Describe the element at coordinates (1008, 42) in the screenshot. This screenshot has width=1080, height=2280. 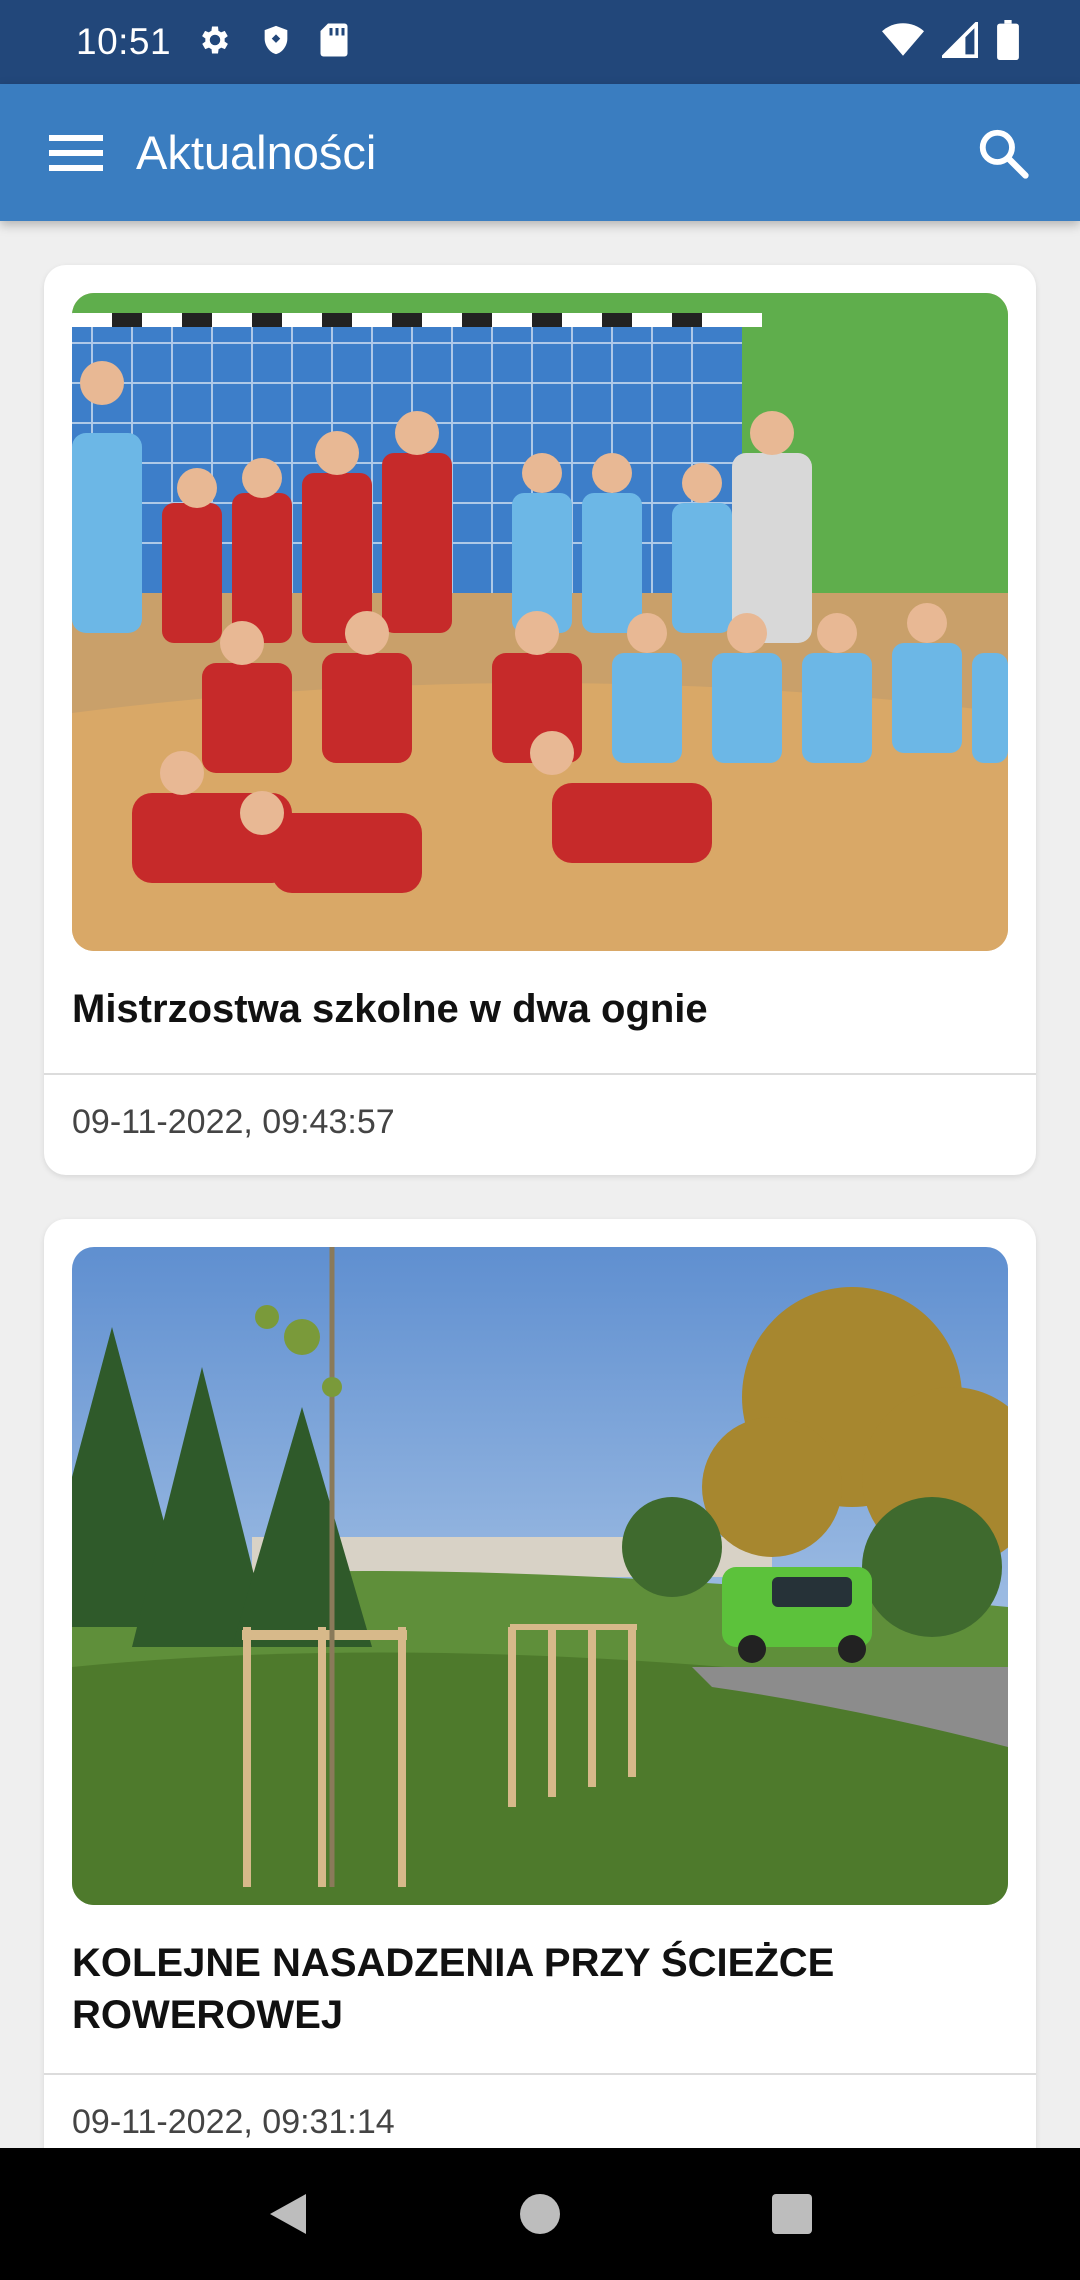
I see `battery-icon` at that location.